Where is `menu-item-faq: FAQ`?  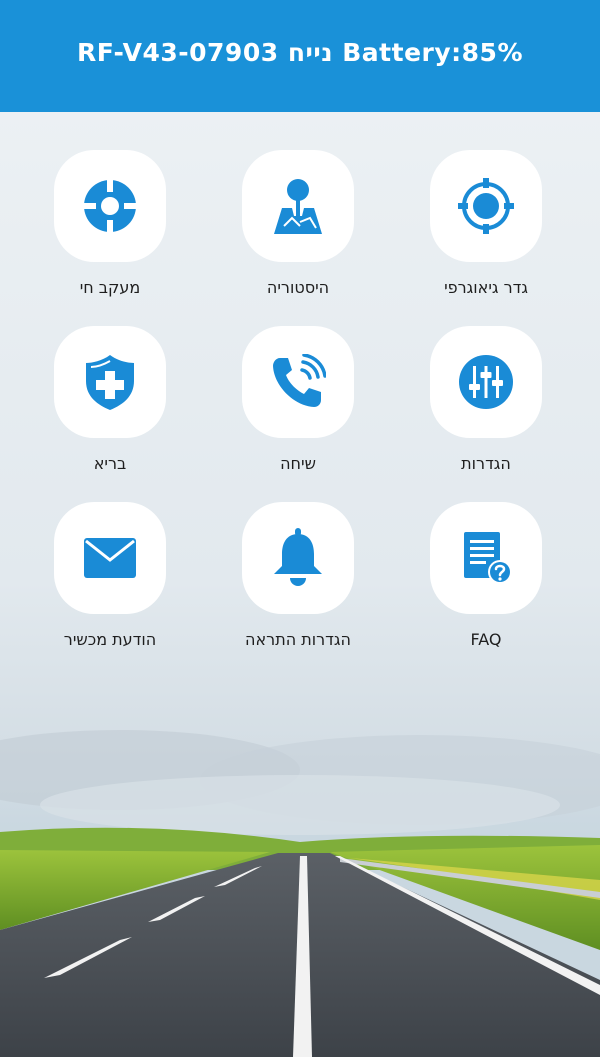 menu-item-faq: FAQ is located at coordinates (486, 575).